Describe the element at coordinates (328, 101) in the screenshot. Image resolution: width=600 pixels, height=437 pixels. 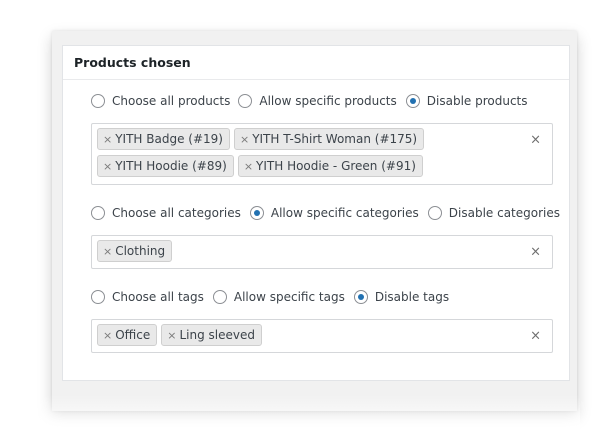
I see `radio-label: Allow specific products` at that location.